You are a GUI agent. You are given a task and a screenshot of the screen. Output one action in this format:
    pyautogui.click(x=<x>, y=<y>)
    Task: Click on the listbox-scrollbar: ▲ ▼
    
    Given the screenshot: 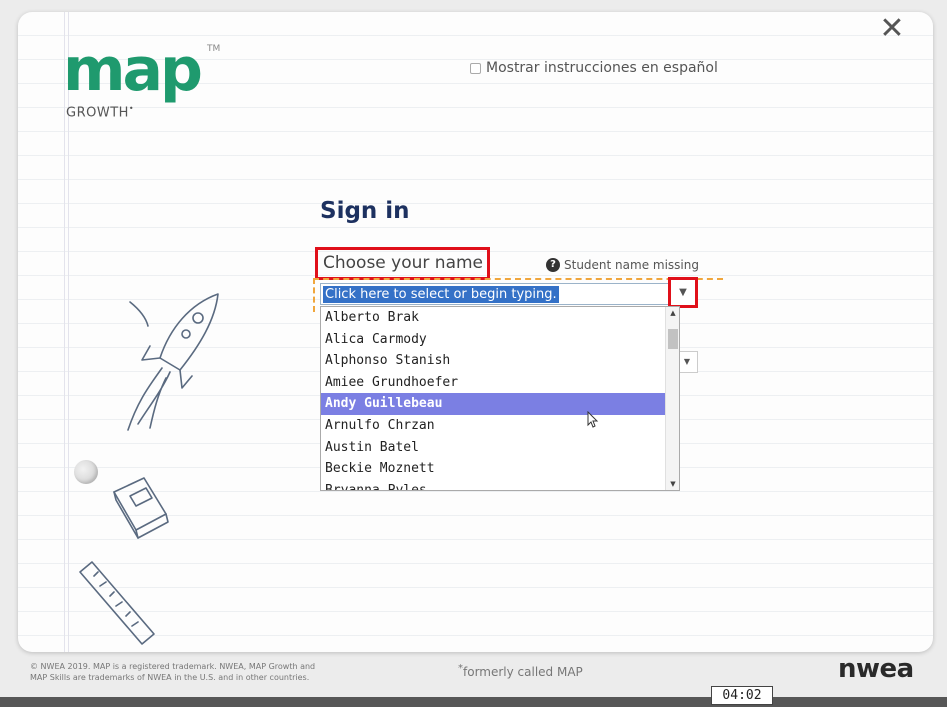 What is the action you would take?
    pyautogui.click(x=672, y=398)
    